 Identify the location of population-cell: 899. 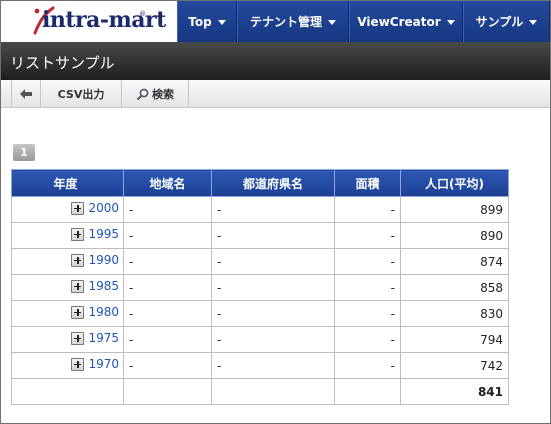
(454, 209).